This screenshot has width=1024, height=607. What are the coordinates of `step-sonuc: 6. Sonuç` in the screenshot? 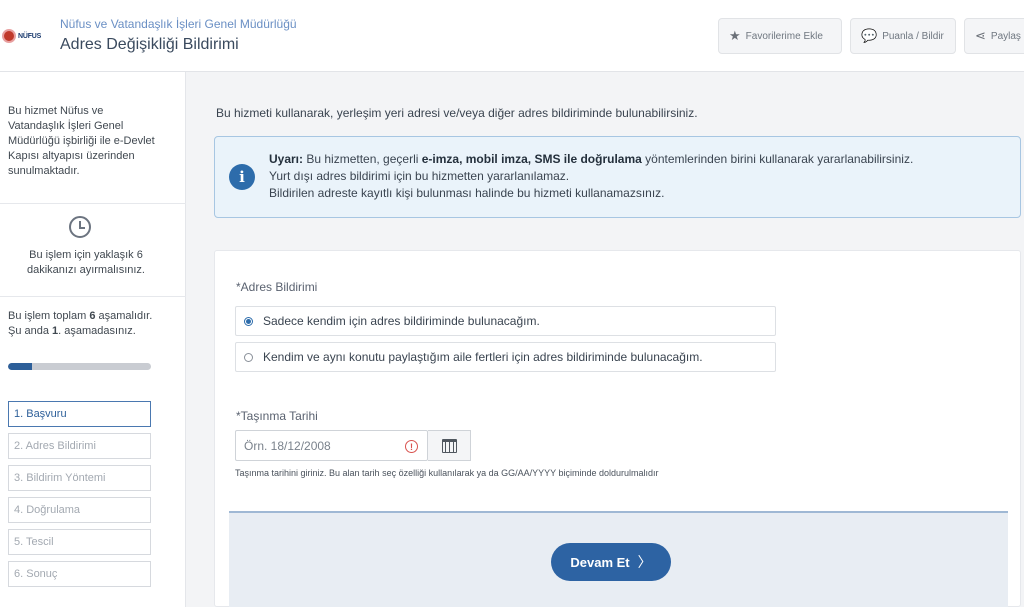 It's located at (79, 574).